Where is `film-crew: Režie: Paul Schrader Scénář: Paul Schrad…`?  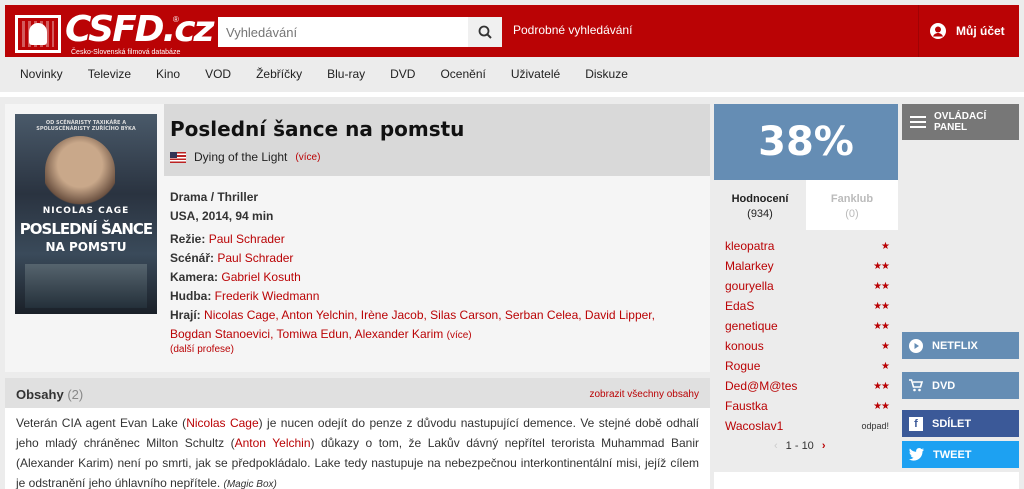
film-crew: Režie: Paul Schrader Scénář: Paul Schrad… is located at coordinates (412, 286).